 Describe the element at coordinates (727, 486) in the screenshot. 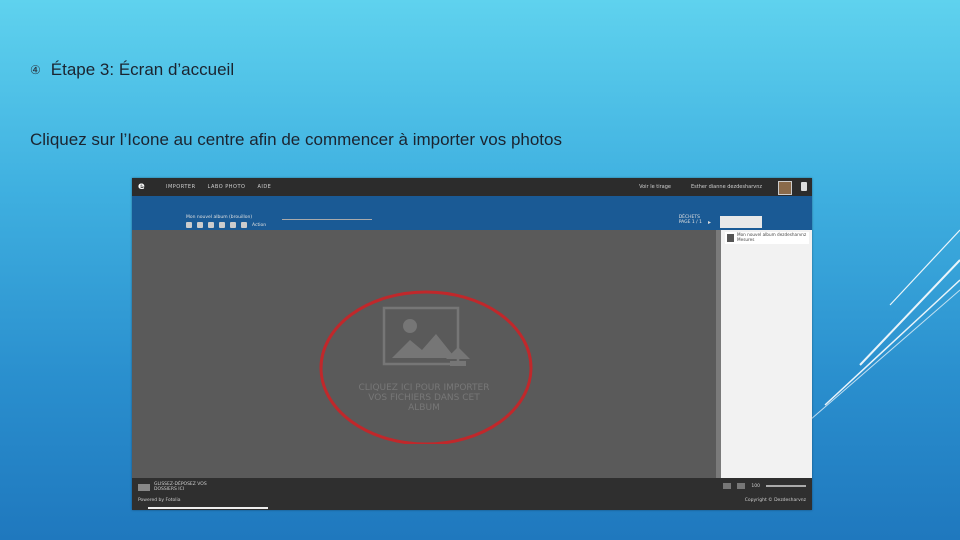

I see `grid-view-icon` at that location.